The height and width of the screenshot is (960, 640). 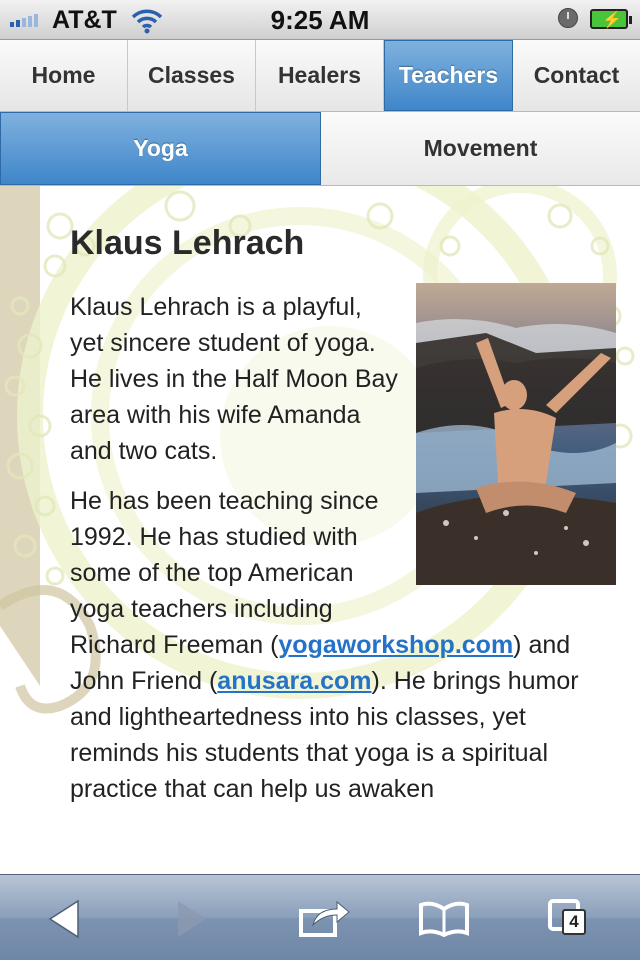 I want to click on link-yogaworkshop: yogaworkshop.com, so click(x=395, y=645).